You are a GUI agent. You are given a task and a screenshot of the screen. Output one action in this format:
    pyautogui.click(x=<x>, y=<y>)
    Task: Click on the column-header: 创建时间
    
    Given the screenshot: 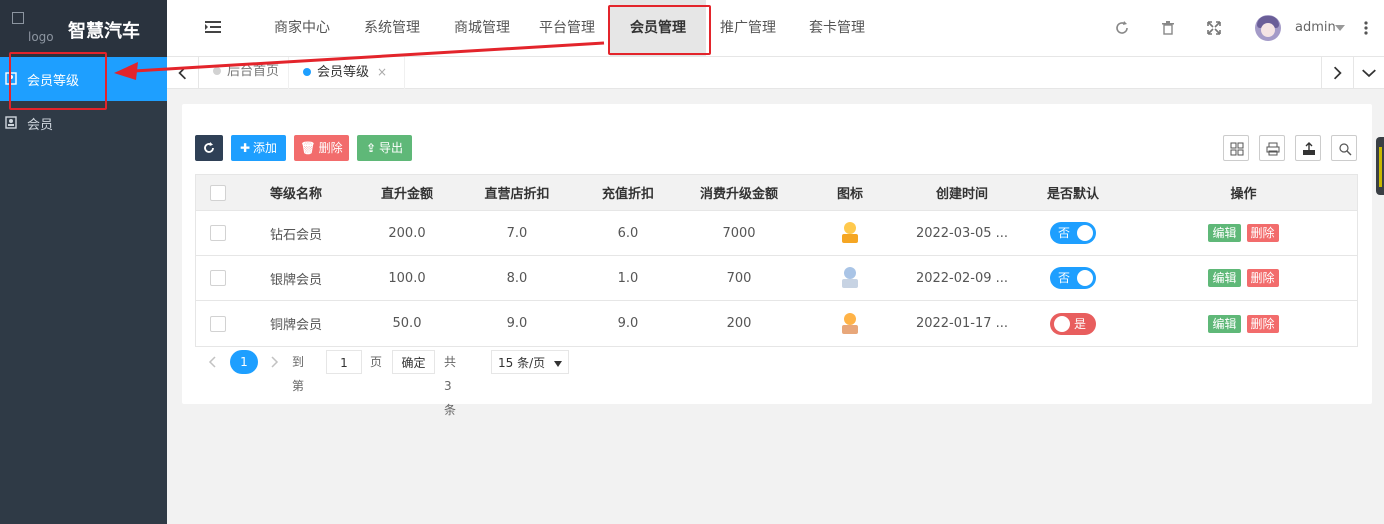 What is the action you would take?
    pyautogui.click(x=962, y=192)
    